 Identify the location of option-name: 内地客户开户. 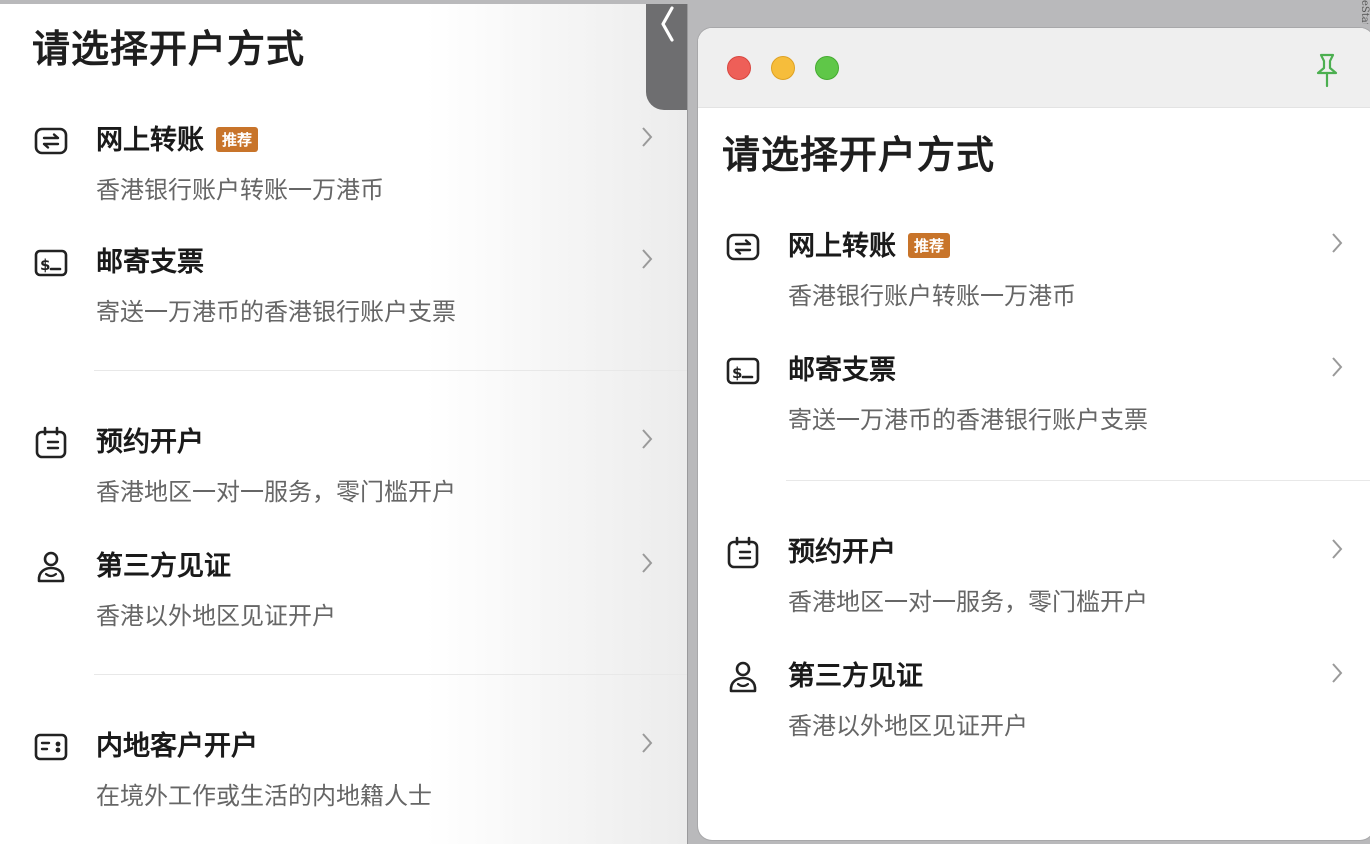
(177, 746).